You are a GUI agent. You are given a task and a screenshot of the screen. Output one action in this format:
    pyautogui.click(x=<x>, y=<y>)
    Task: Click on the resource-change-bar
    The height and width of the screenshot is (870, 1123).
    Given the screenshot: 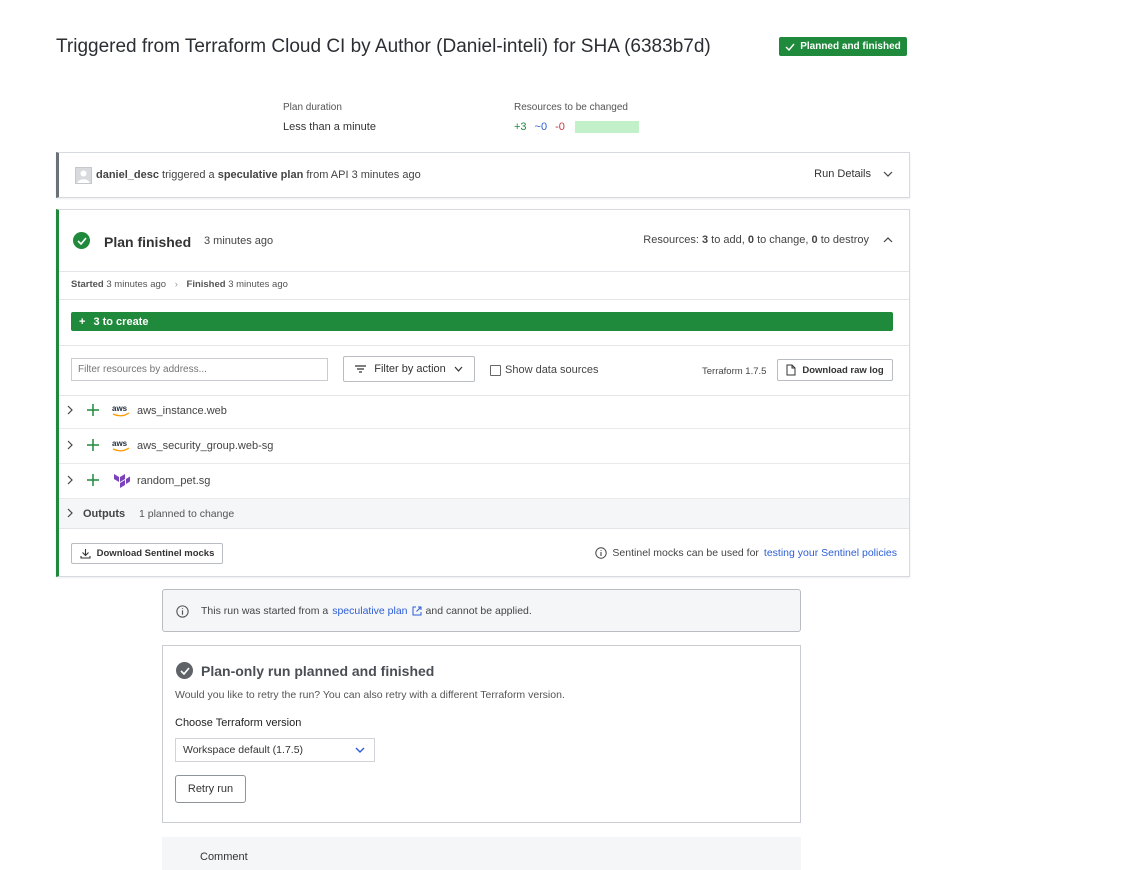 What is the action you would take?
    pyautogui.click(x=607, y=127)
    